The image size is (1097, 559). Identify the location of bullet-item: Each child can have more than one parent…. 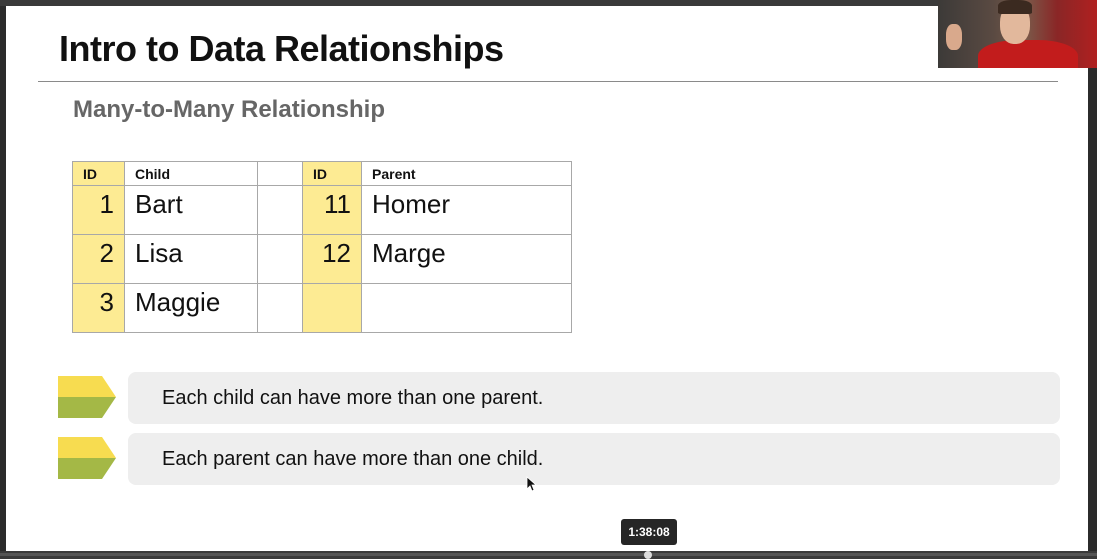
(559, 398).